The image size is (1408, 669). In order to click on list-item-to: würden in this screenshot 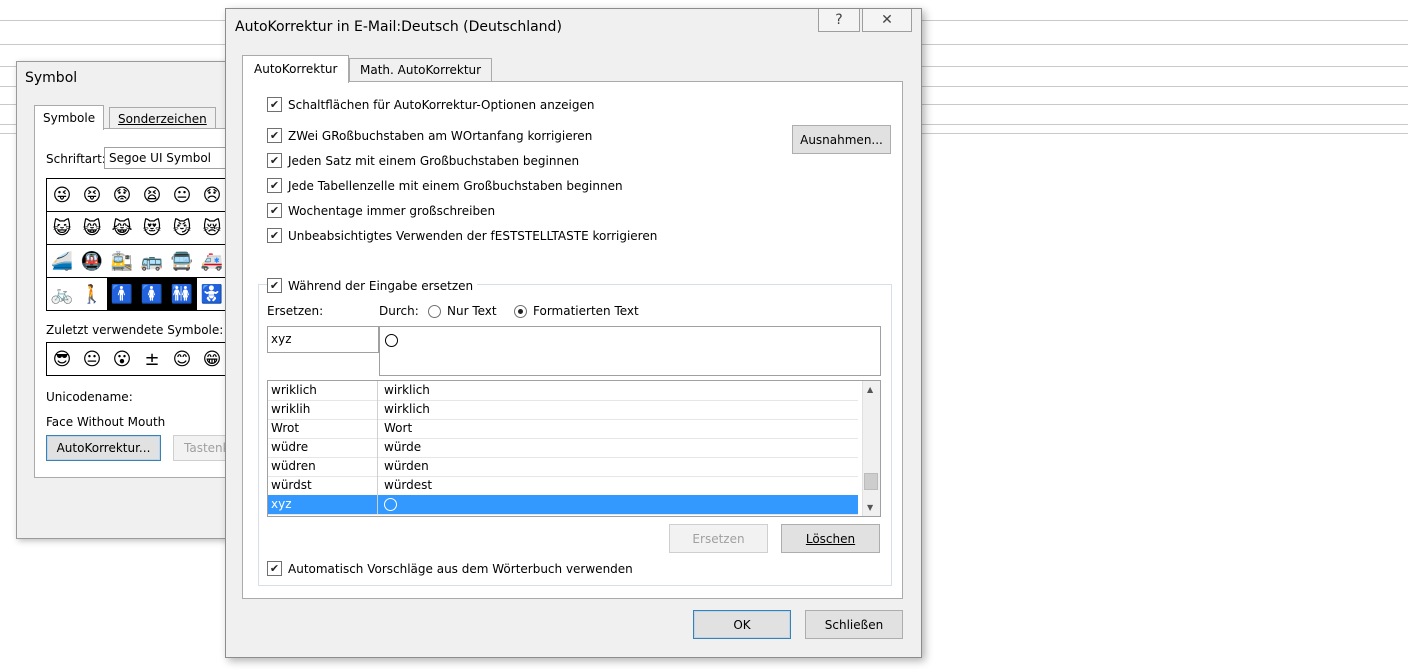, I will do `click(406, 466)`.